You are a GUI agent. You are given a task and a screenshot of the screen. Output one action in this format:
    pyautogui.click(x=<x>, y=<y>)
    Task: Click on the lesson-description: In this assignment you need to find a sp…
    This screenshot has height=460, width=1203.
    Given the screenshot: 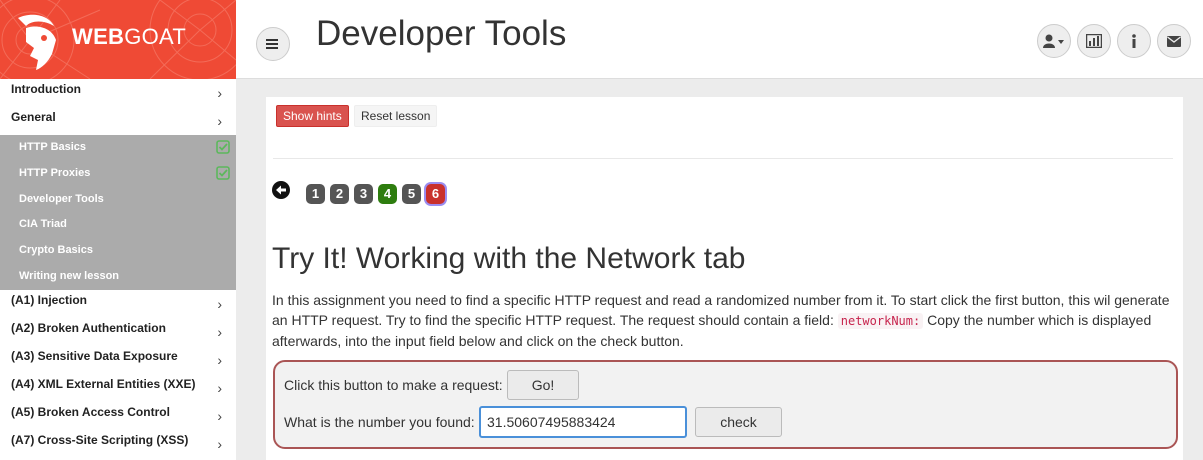 What is the action you would take?
    pyautogui.click(x=724, y=320)
    